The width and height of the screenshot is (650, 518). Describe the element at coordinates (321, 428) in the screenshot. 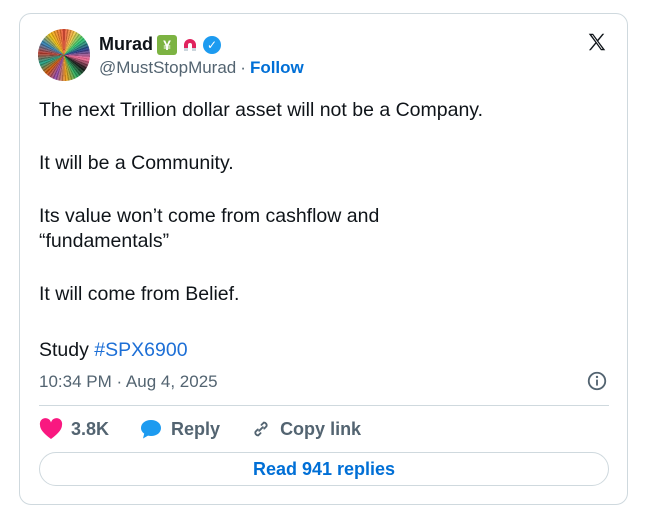

I see `copy-link-label: Copy link` at that location.